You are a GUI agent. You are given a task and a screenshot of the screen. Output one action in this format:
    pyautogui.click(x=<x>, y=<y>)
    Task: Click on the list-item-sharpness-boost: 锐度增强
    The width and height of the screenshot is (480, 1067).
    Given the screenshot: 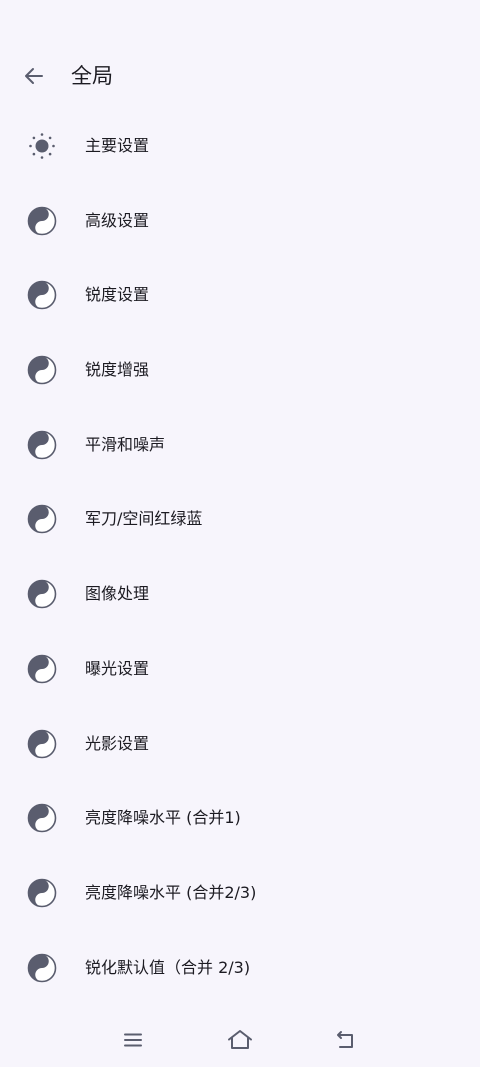 What is the action you would take?
    pyautogui.click(x=240, y=370)
    